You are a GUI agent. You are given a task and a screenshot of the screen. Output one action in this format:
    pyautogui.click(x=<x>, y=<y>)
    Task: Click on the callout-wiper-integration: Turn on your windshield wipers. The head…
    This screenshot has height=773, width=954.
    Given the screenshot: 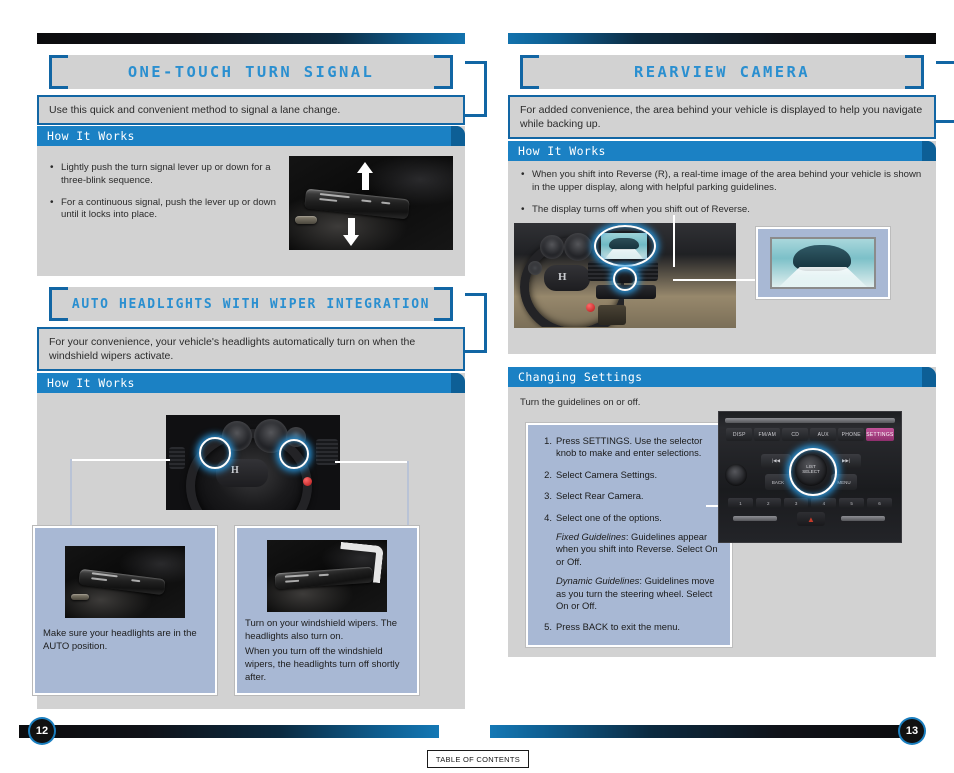 What is the action you would take?
    pyautogui.click(x=327, y=610)
    